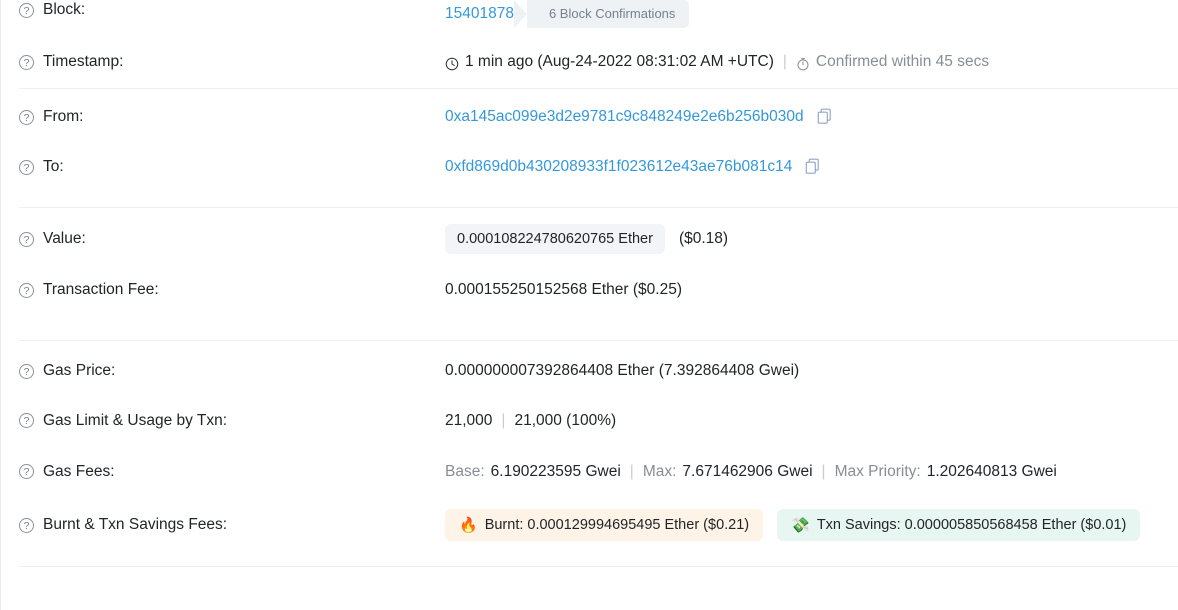 Image resolution: width=1178 pixels, height=610 pixels. What do you see at coordinates (659, 471) in the screenshot?
I see `gas-fee-max-label: Max:` at bounding box center [659, 471].